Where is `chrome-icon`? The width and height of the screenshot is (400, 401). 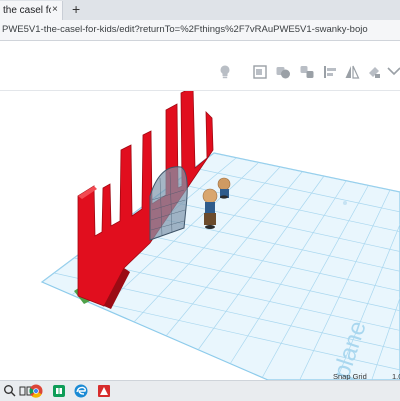
chrome-icon is located at coordinates (36, 391).